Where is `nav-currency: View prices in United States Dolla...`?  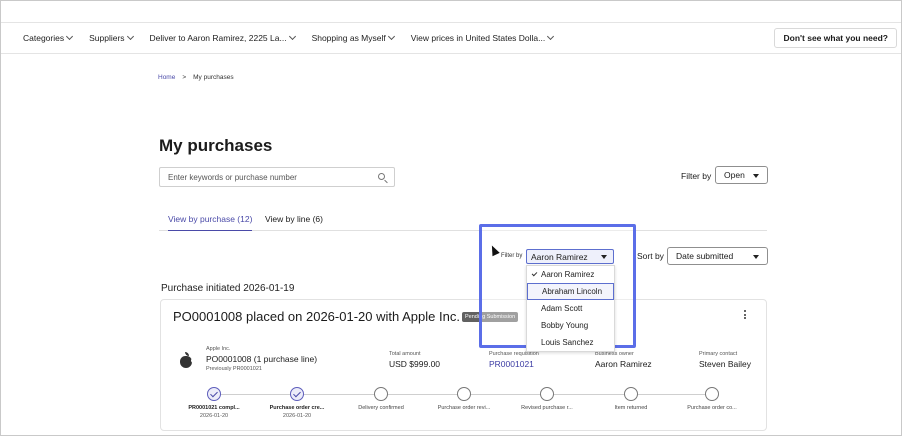 nav-currency: View prices in United States Dolla... is located at coordinates (482, 37).